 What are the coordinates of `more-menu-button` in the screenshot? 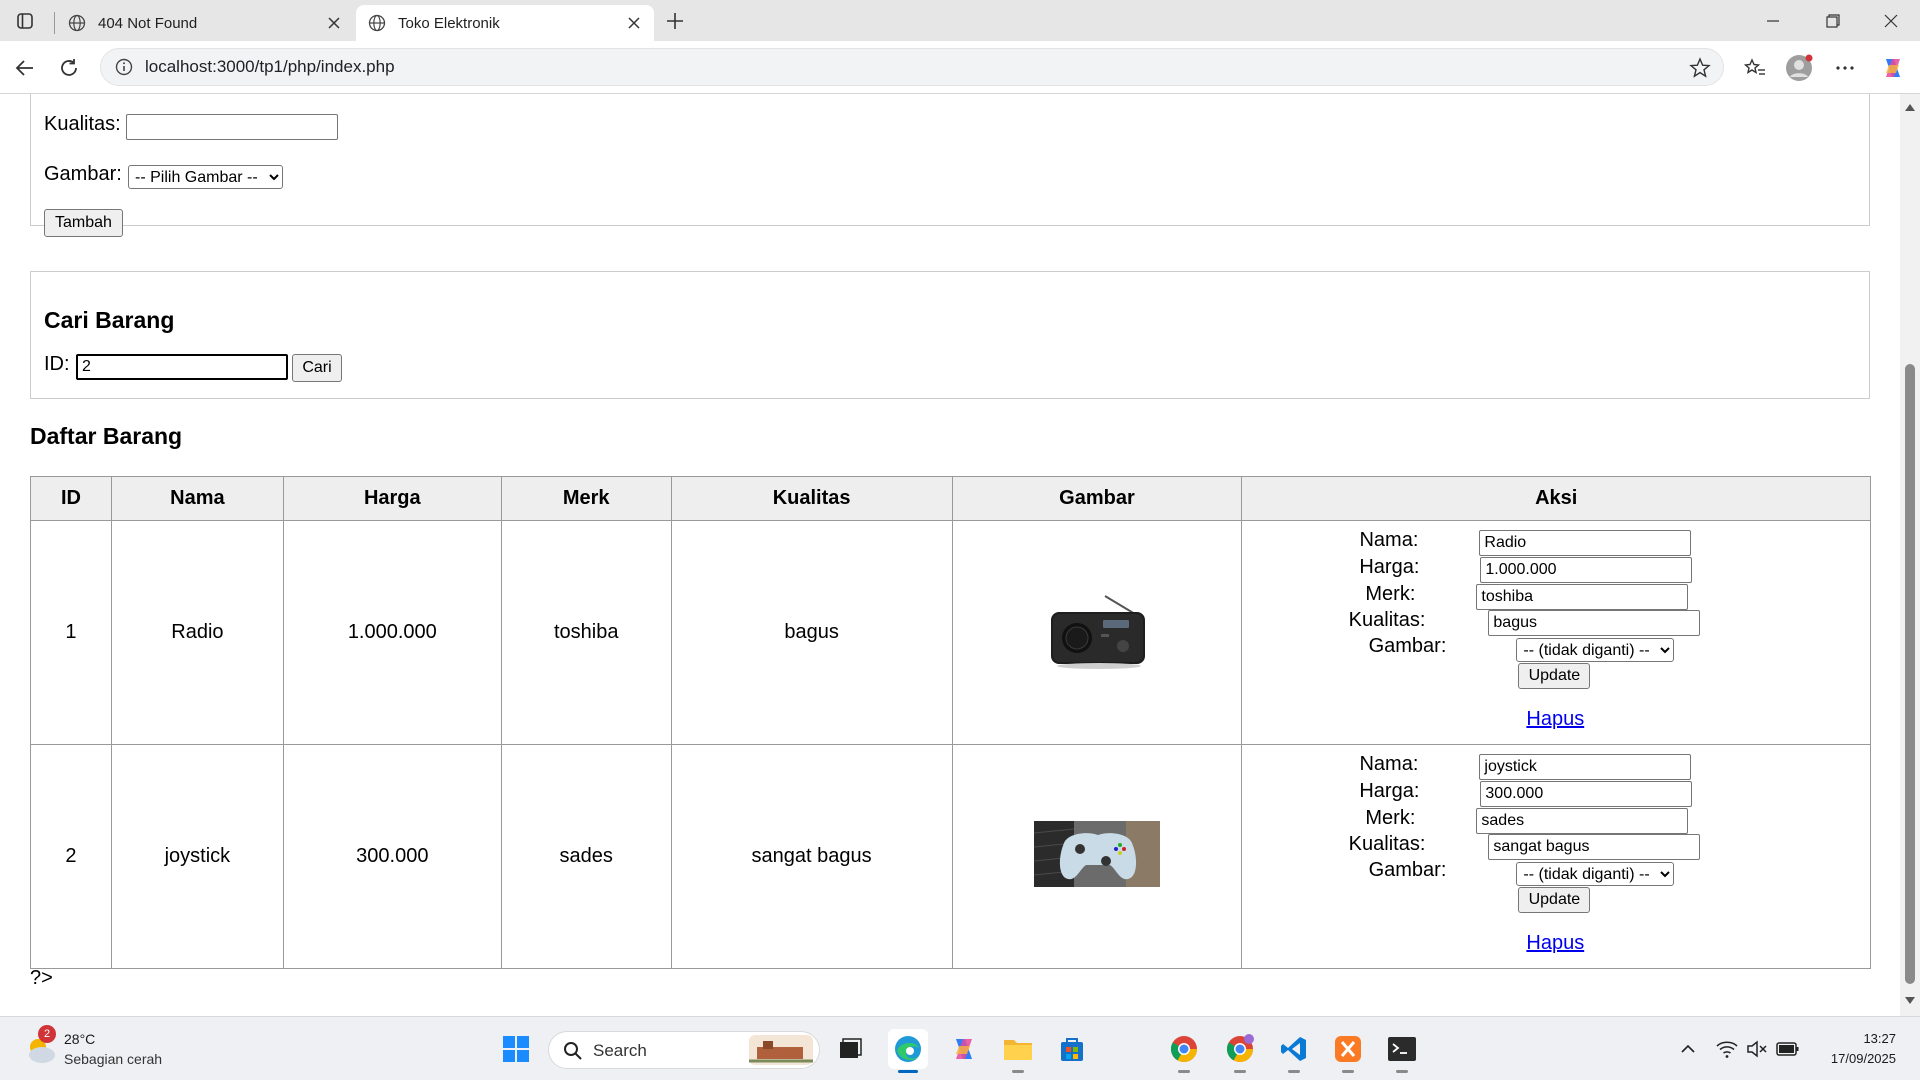 It's located at (1845, 68).